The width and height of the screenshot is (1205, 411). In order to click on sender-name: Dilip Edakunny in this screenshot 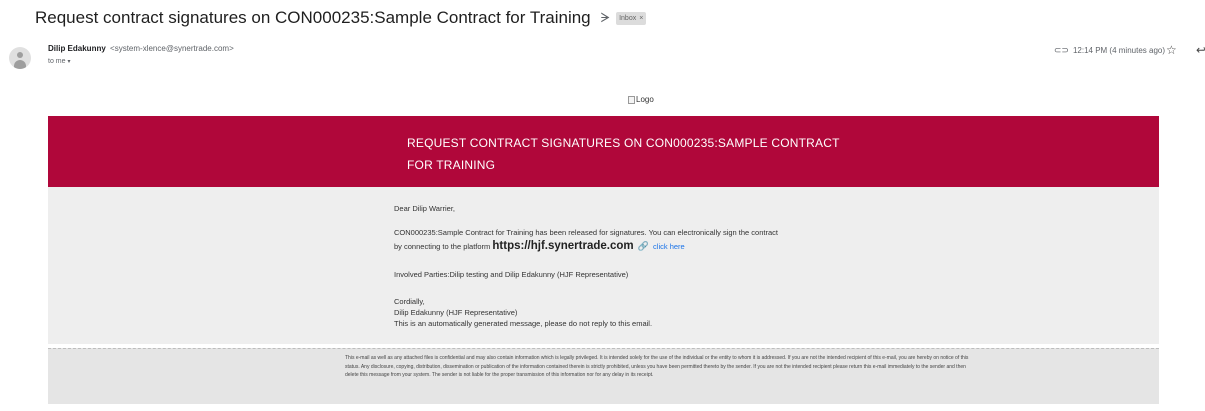, I will do `click(77, 48)`.